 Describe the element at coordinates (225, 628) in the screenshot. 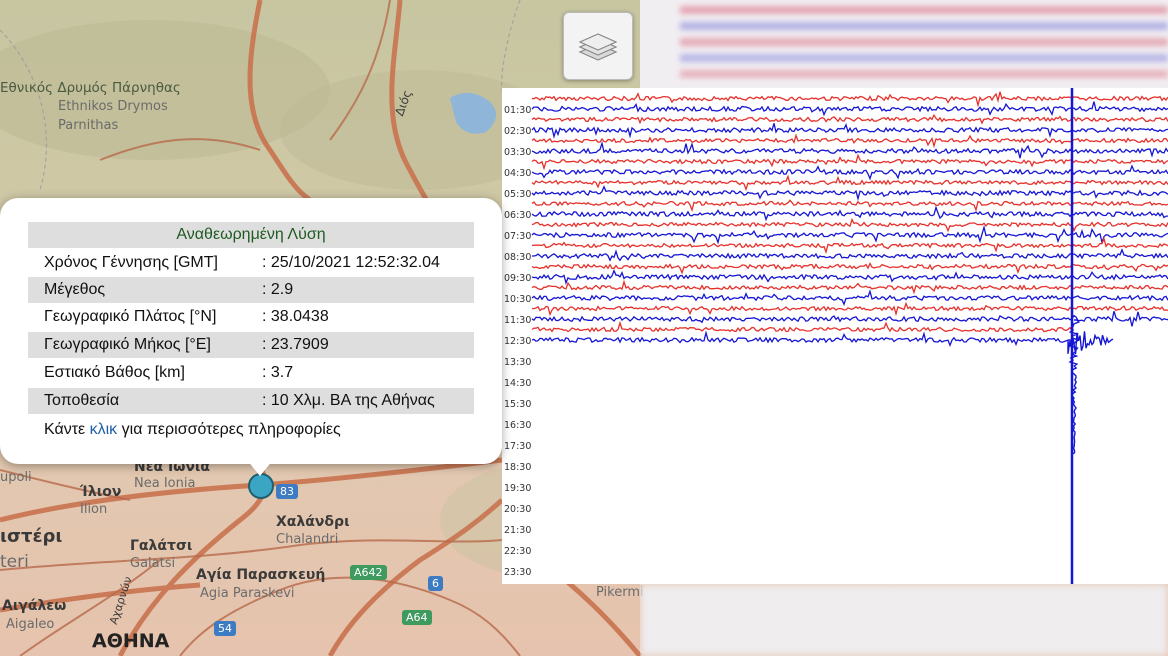

I see `road-shield-54: 54` at that location.